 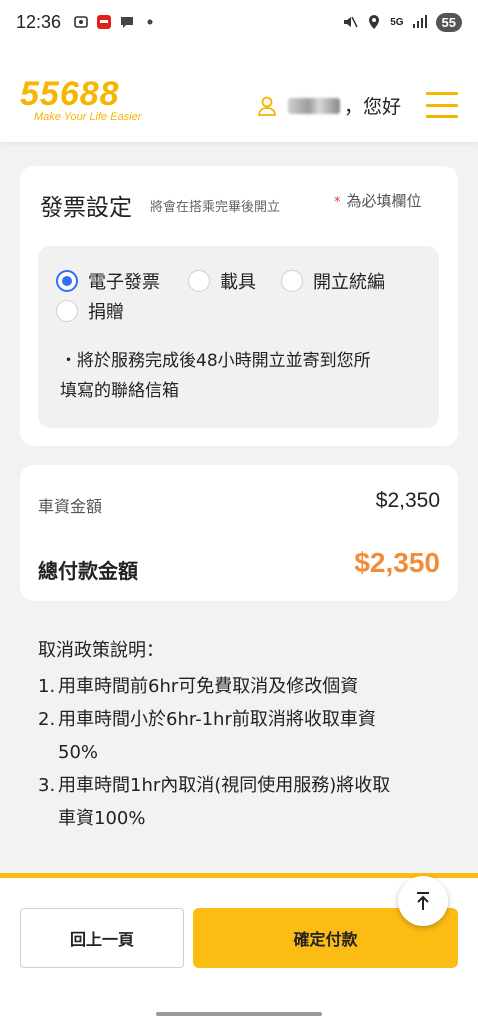 I want to click on policy-item-number: 1., so click(x=47, y=686).